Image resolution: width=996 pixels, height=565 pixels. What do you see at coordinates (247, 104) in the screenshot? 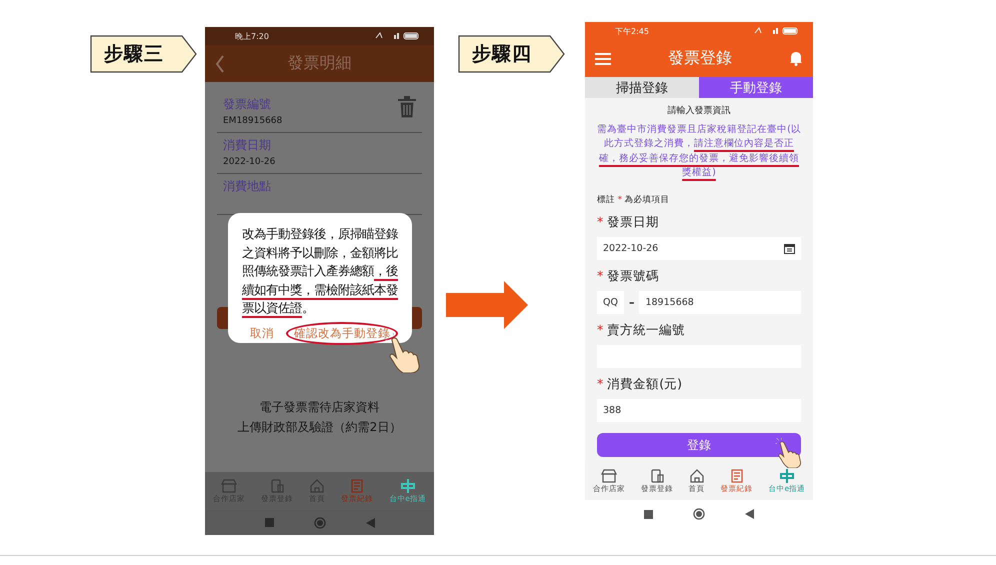
I see `field-label: 發票編號` at bounding box center [247, 104].